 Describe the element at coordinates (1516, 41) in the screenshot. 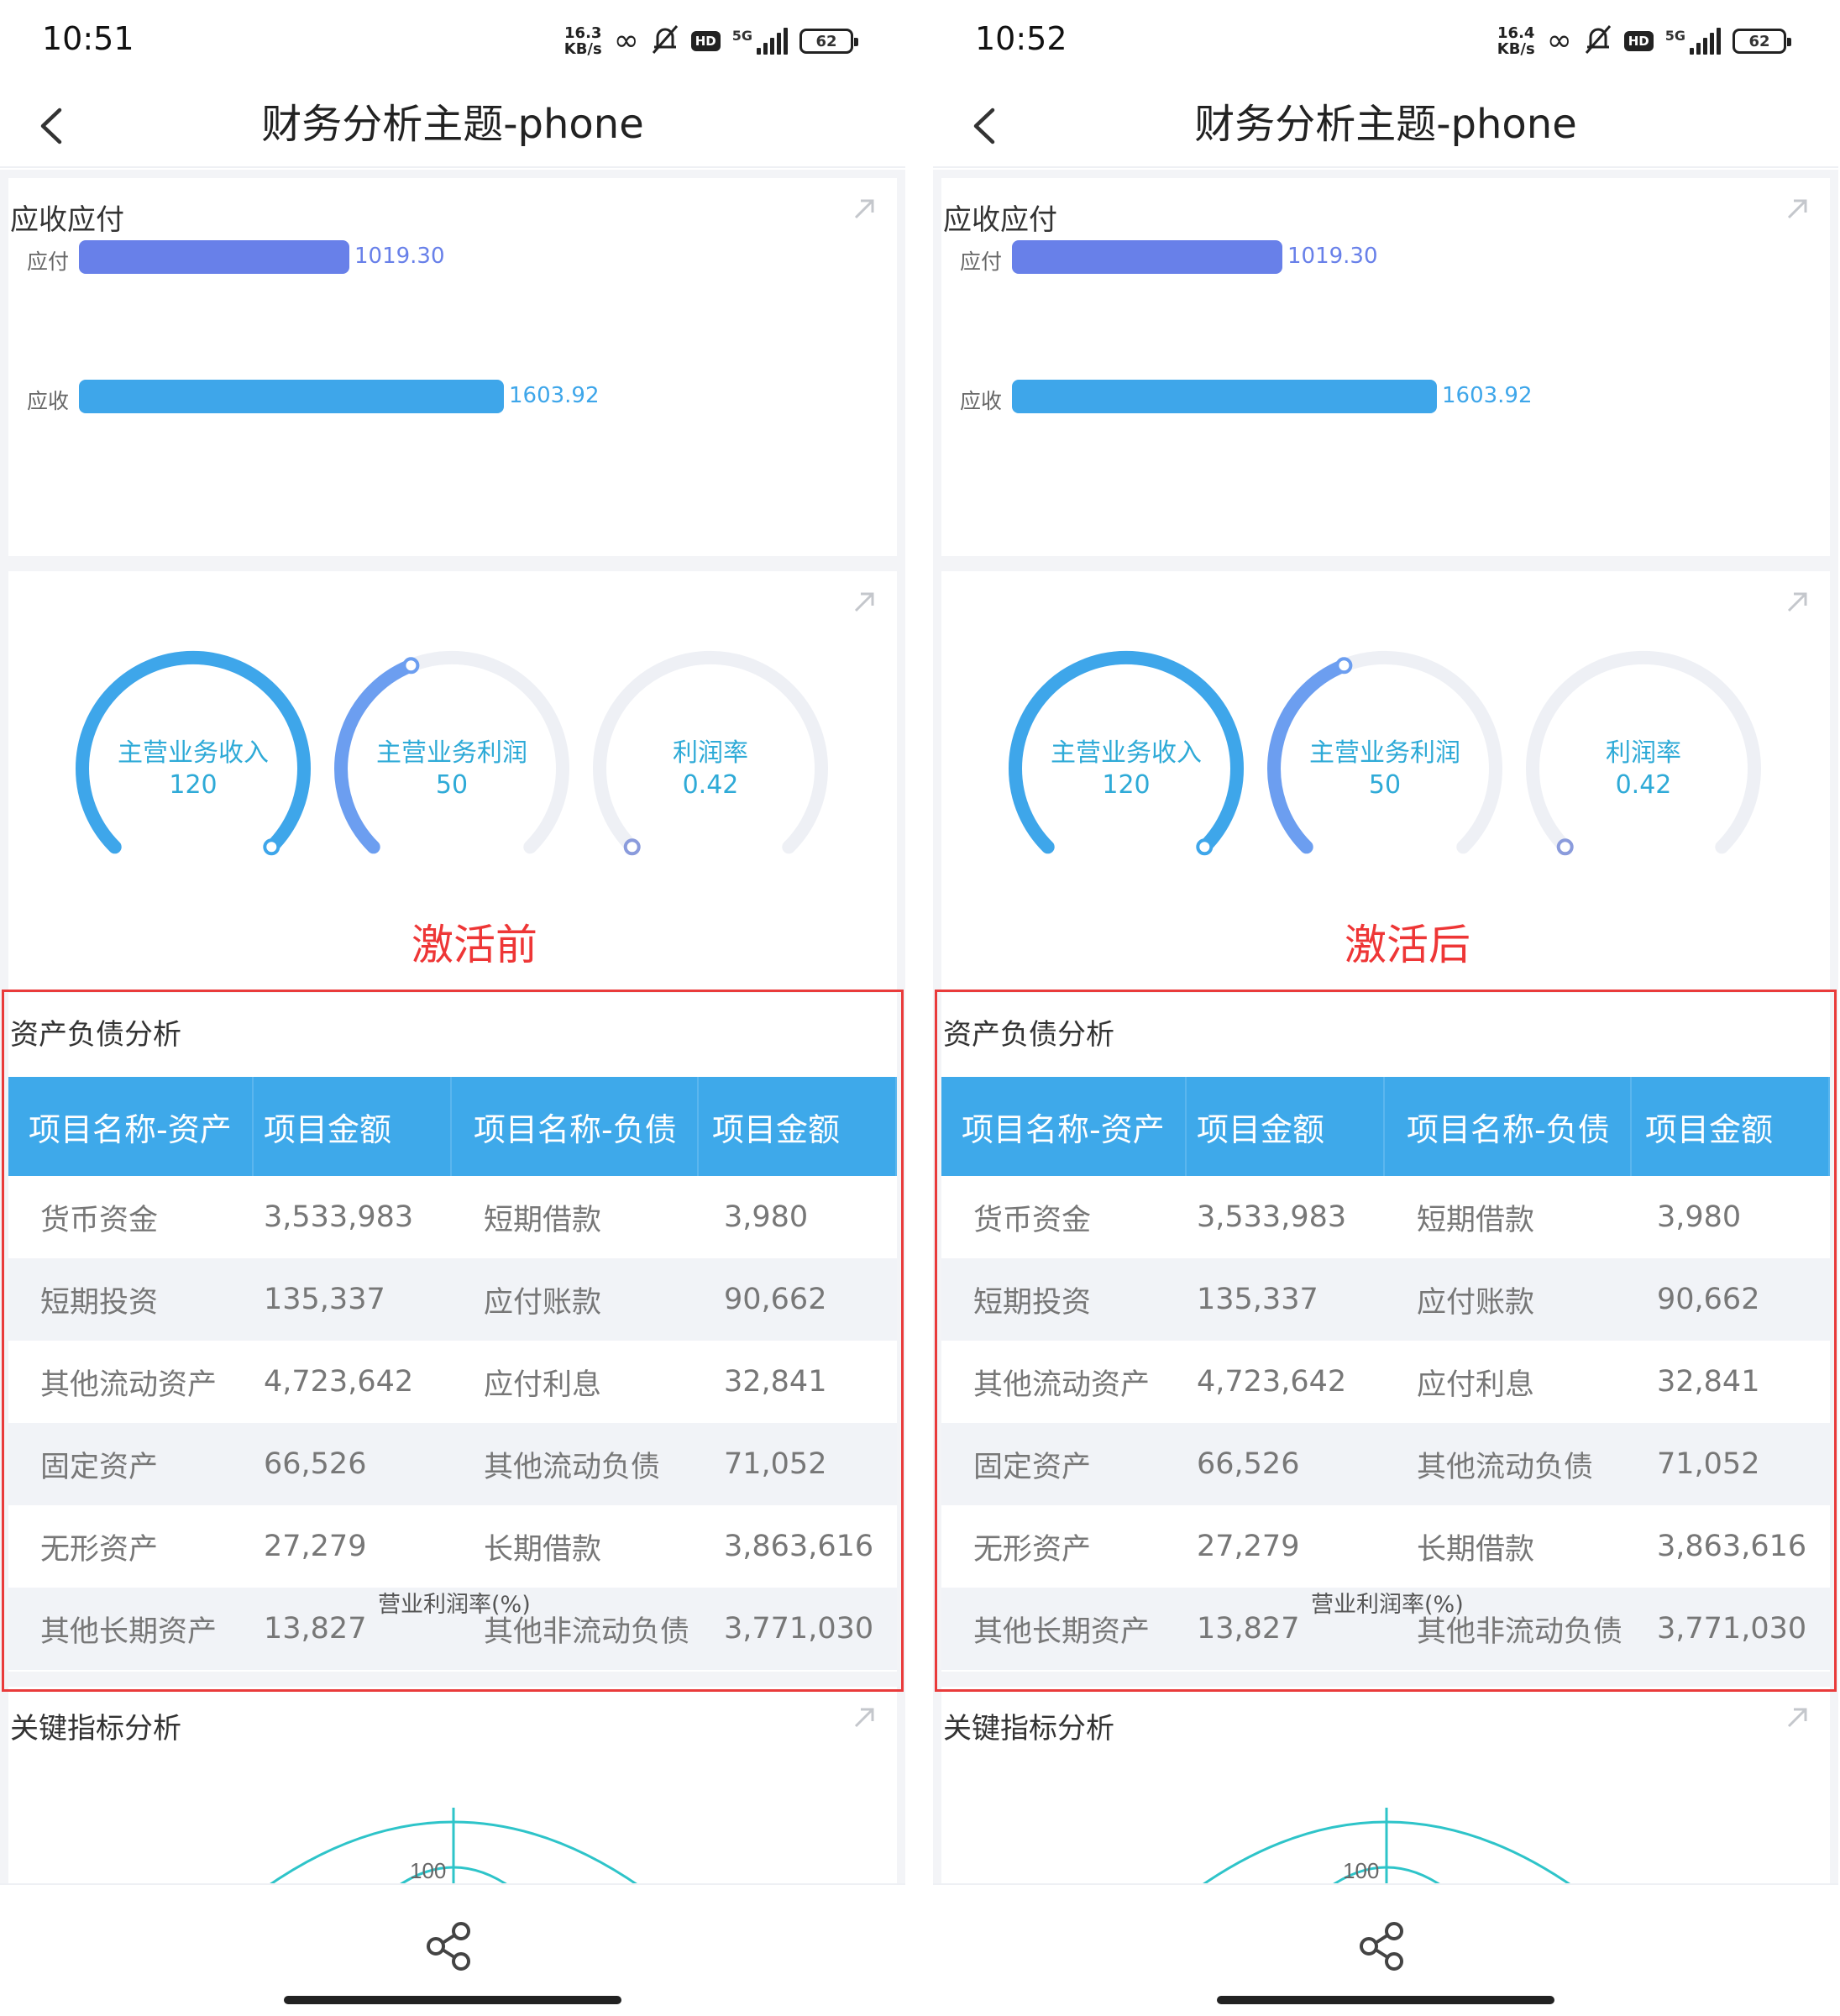

I see `network-speed: 16.4 KB/s` at that location.